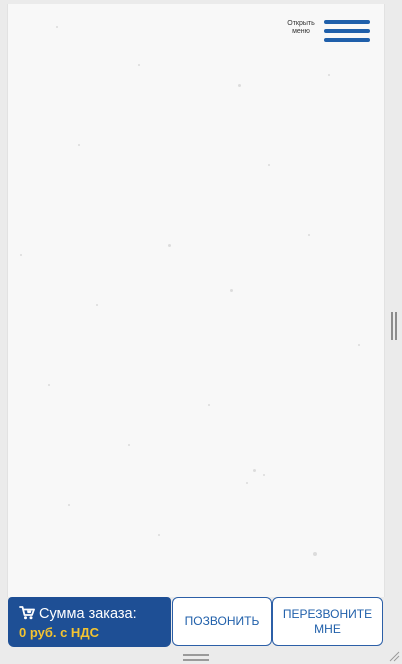  I want to click on cart-icon, so click(27, 613).